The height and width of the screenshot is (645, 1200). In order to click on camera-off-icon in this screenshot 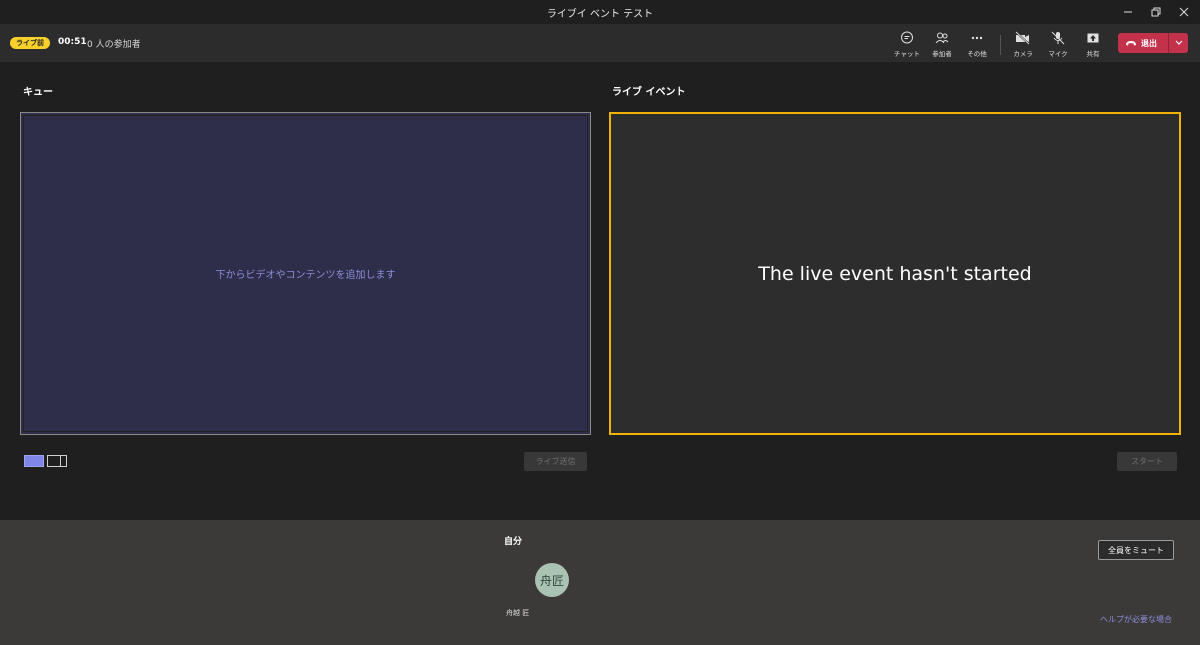, I will do `click(1023, 38)`.